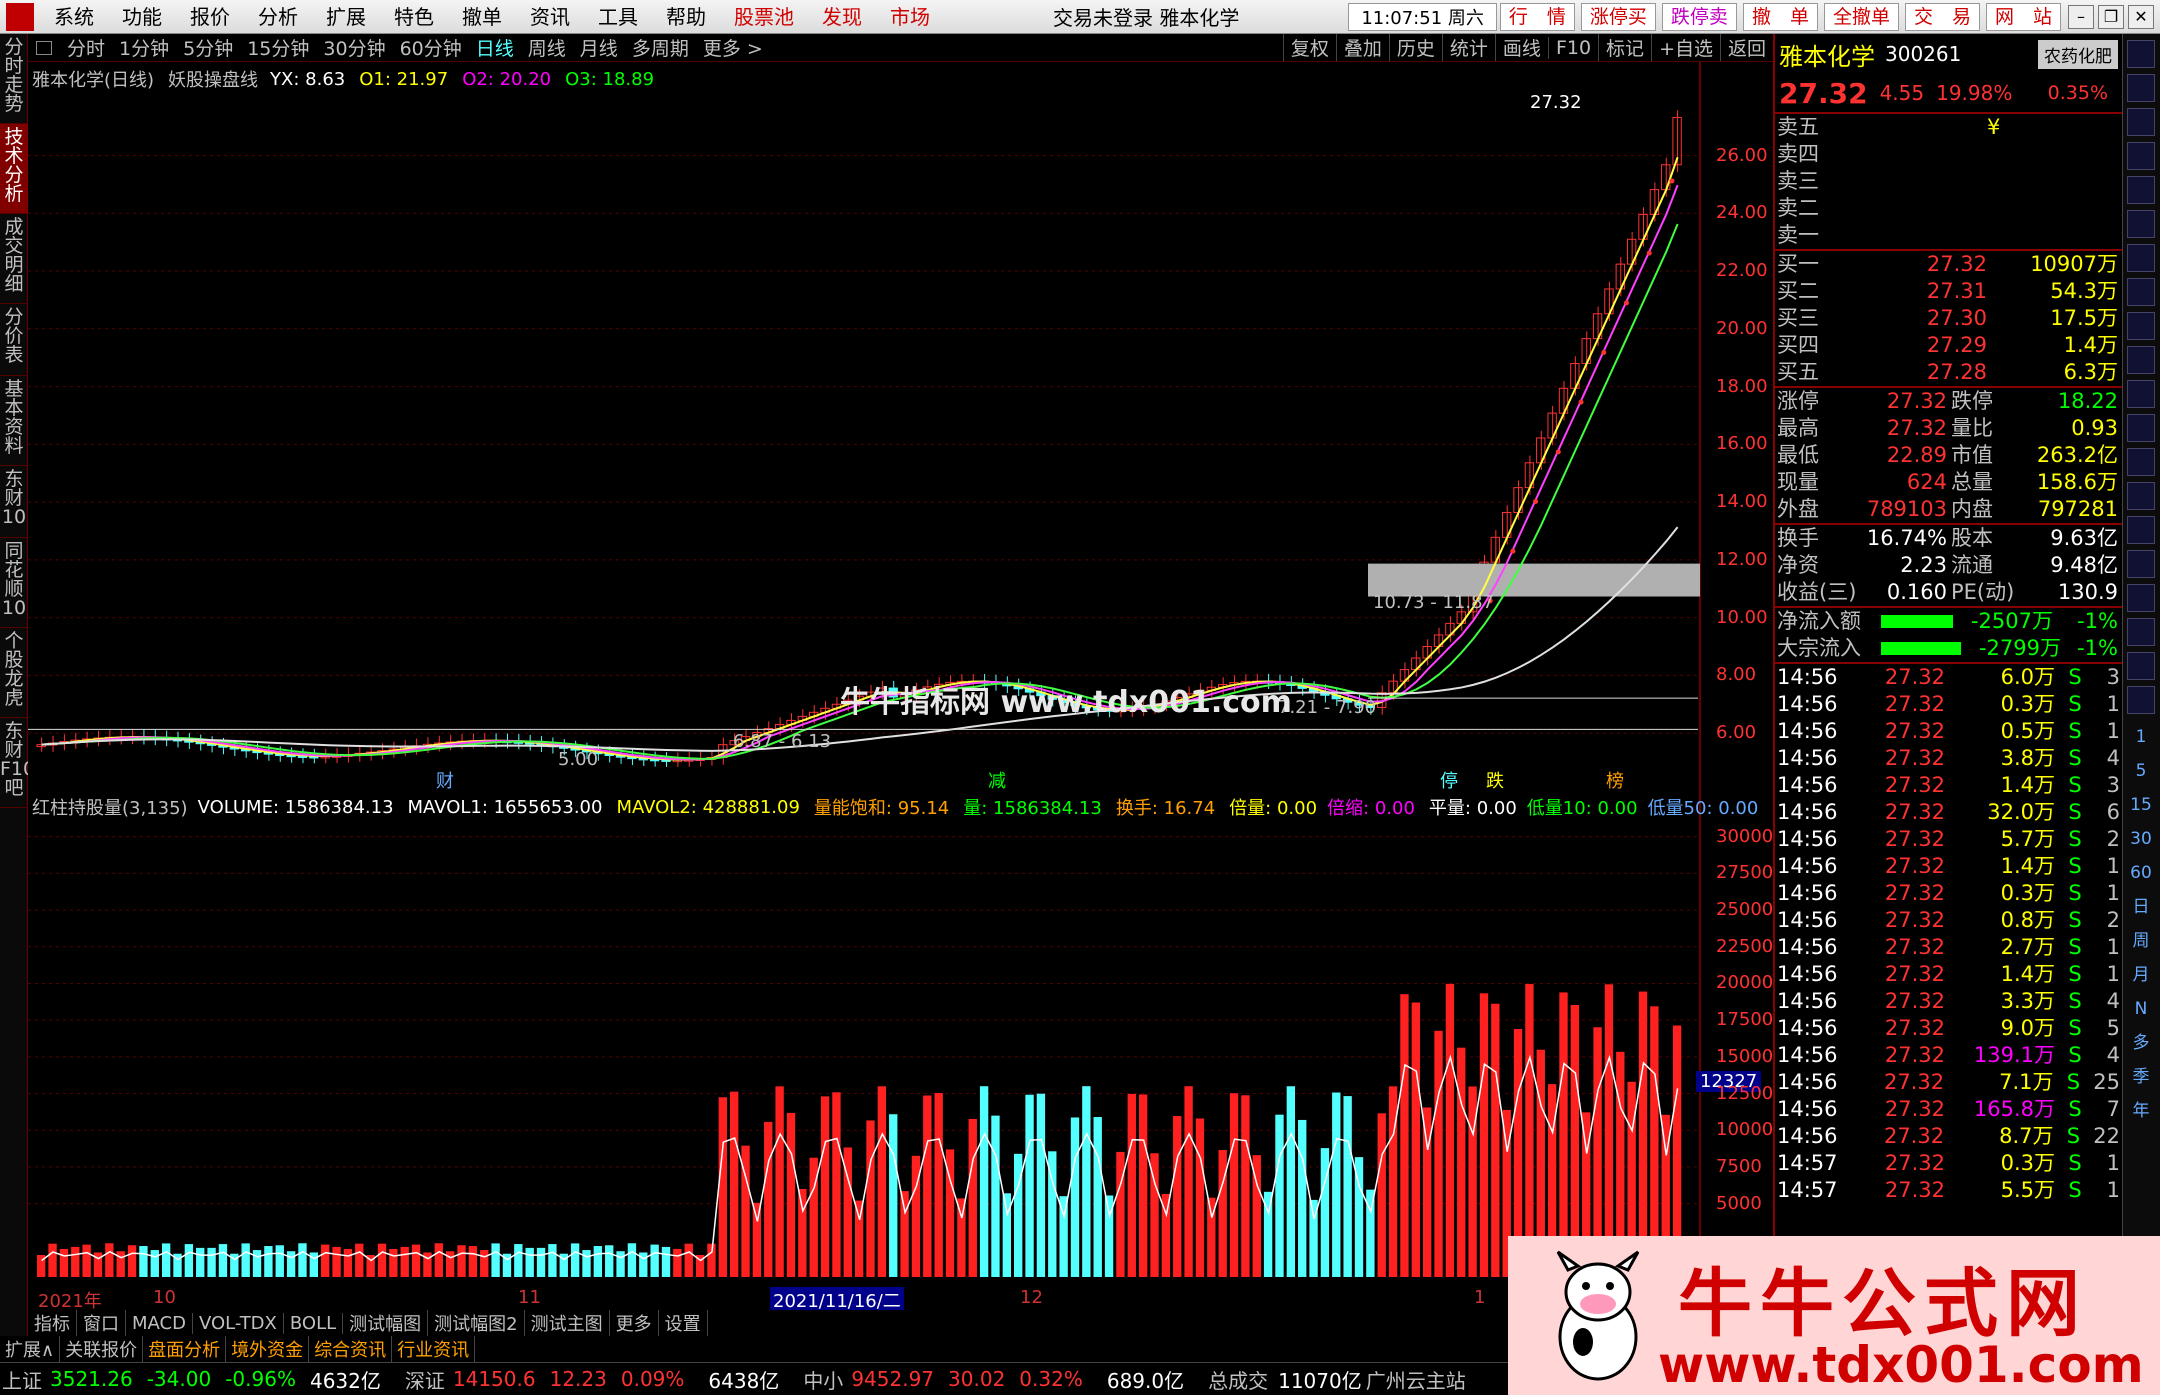 The image size is (2160, 1395). What do you see at coordinates (2141, 122) in the screenshot?
I see `arrow-down-icon` at bounding box center [2141, 122].